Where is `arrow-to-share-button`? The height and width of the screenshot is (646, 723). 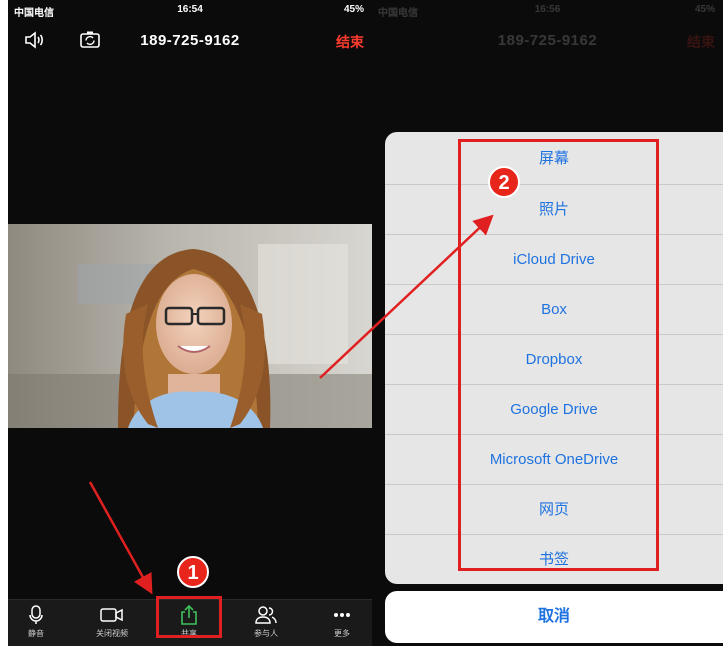
arrow-to-share-button is located at coordinates (120, 538).